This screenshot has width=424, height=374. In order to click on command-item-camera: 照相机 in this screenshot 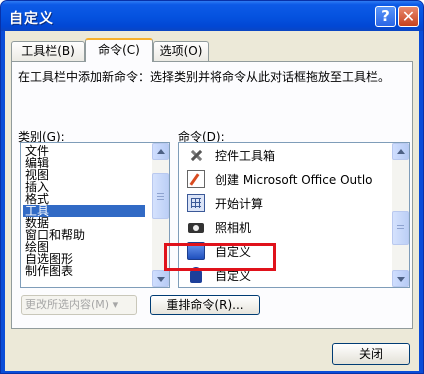, I will do `click(286, 227)`.